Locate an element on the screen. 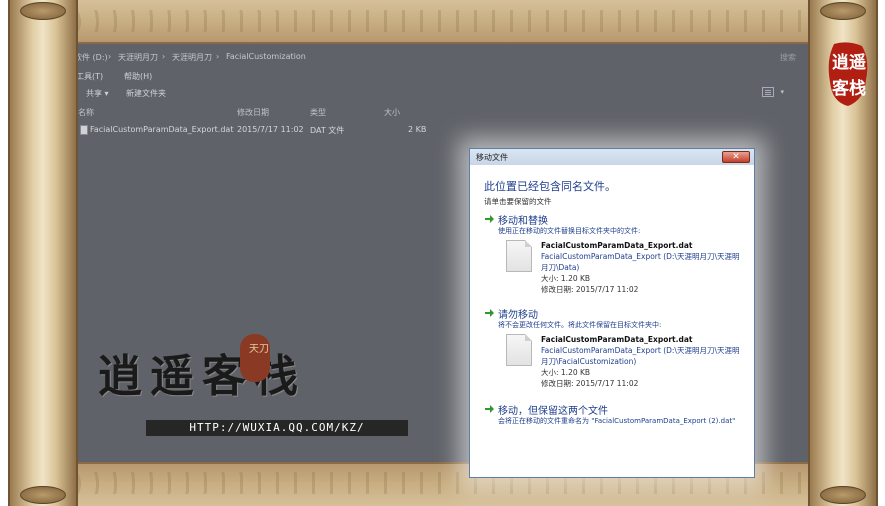 This screenshot has width=885, height=506. watermark-seal: 天刀 is located at coordinates (255, 358).